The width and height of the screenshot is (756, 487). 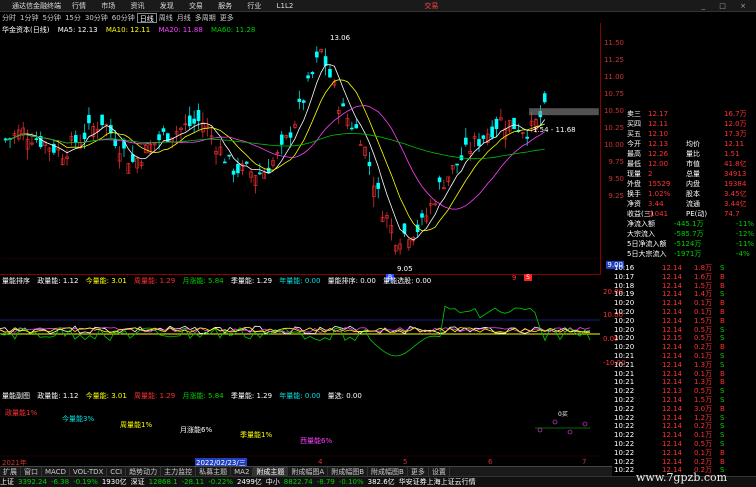 I want to click on indicator-tab: 附成主题, so click(x=271, y=471).